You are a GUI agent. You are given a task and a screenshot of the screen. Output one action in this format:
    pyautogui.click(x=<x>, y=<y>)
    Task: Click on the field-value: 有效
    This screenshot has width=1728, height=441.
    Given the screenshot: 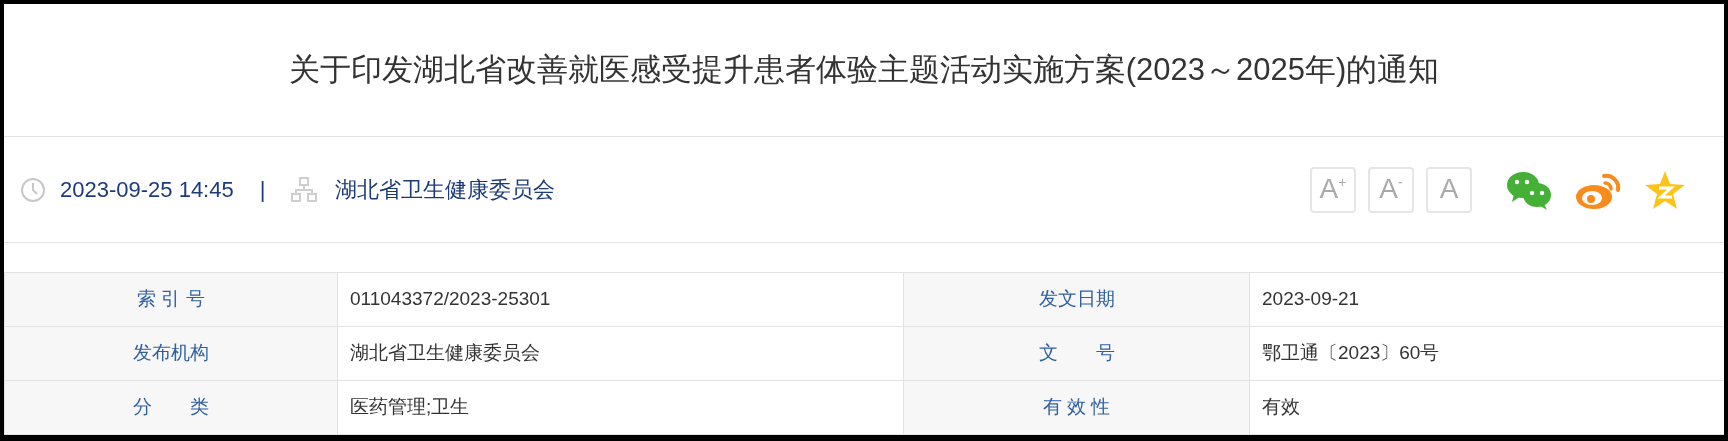 What is the action you would take?
    pyautogui.click(x=1281, y=407)
    